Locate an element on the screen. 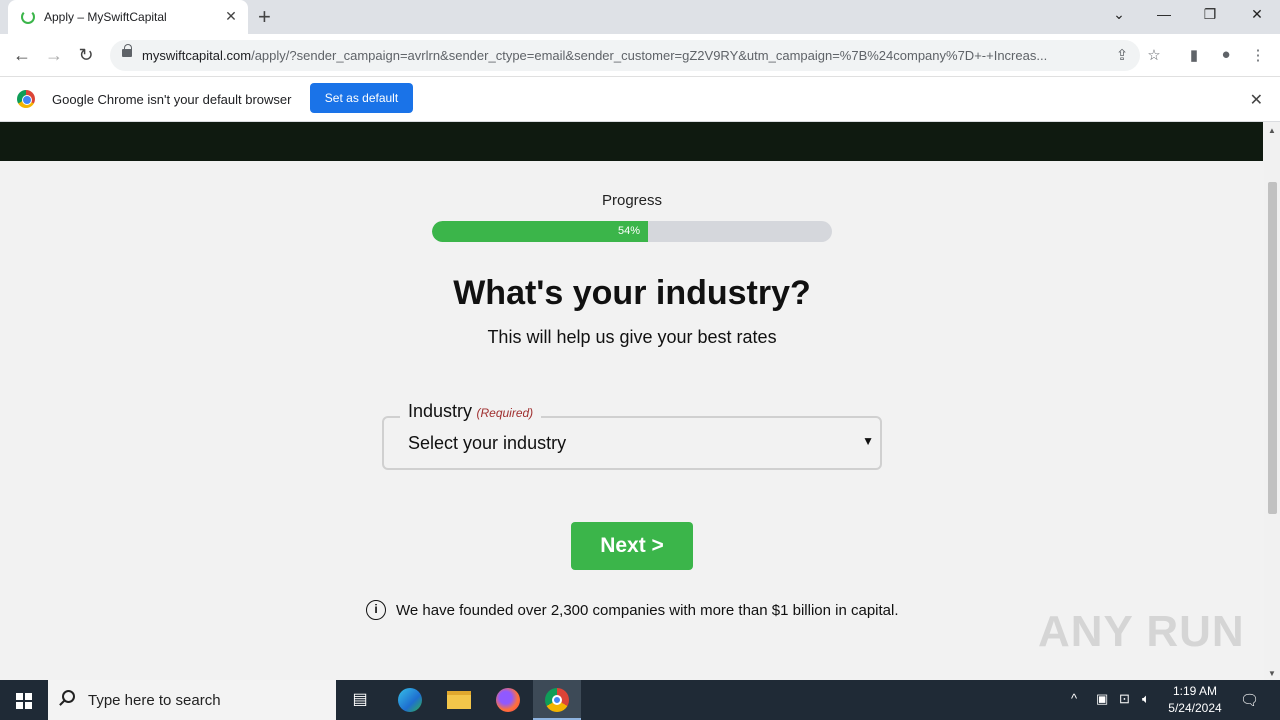  share-icon: ⇪ is located at coordinates (1122, 55).